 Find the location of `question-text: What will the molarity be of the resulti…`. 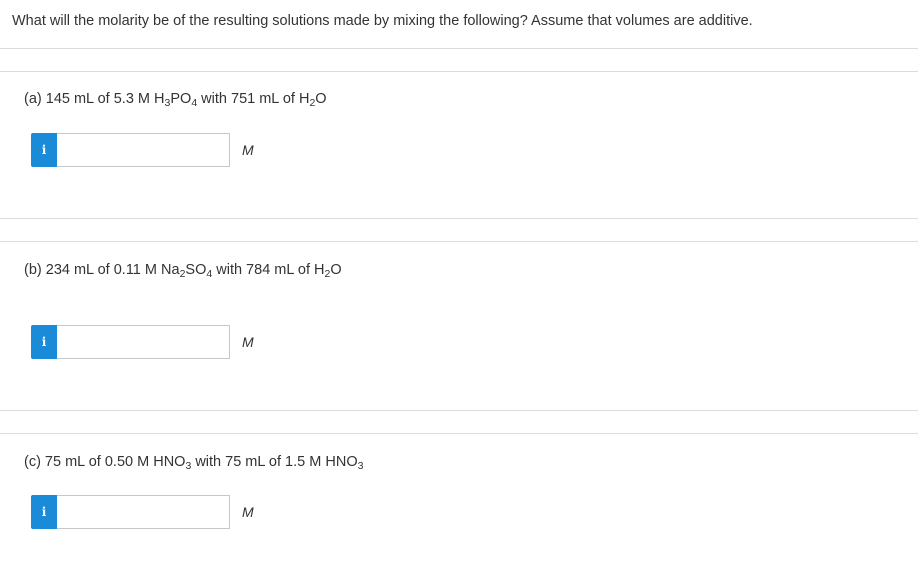

question-text: What will the molarity be of the resulti… is located at coordinates (382, 21).